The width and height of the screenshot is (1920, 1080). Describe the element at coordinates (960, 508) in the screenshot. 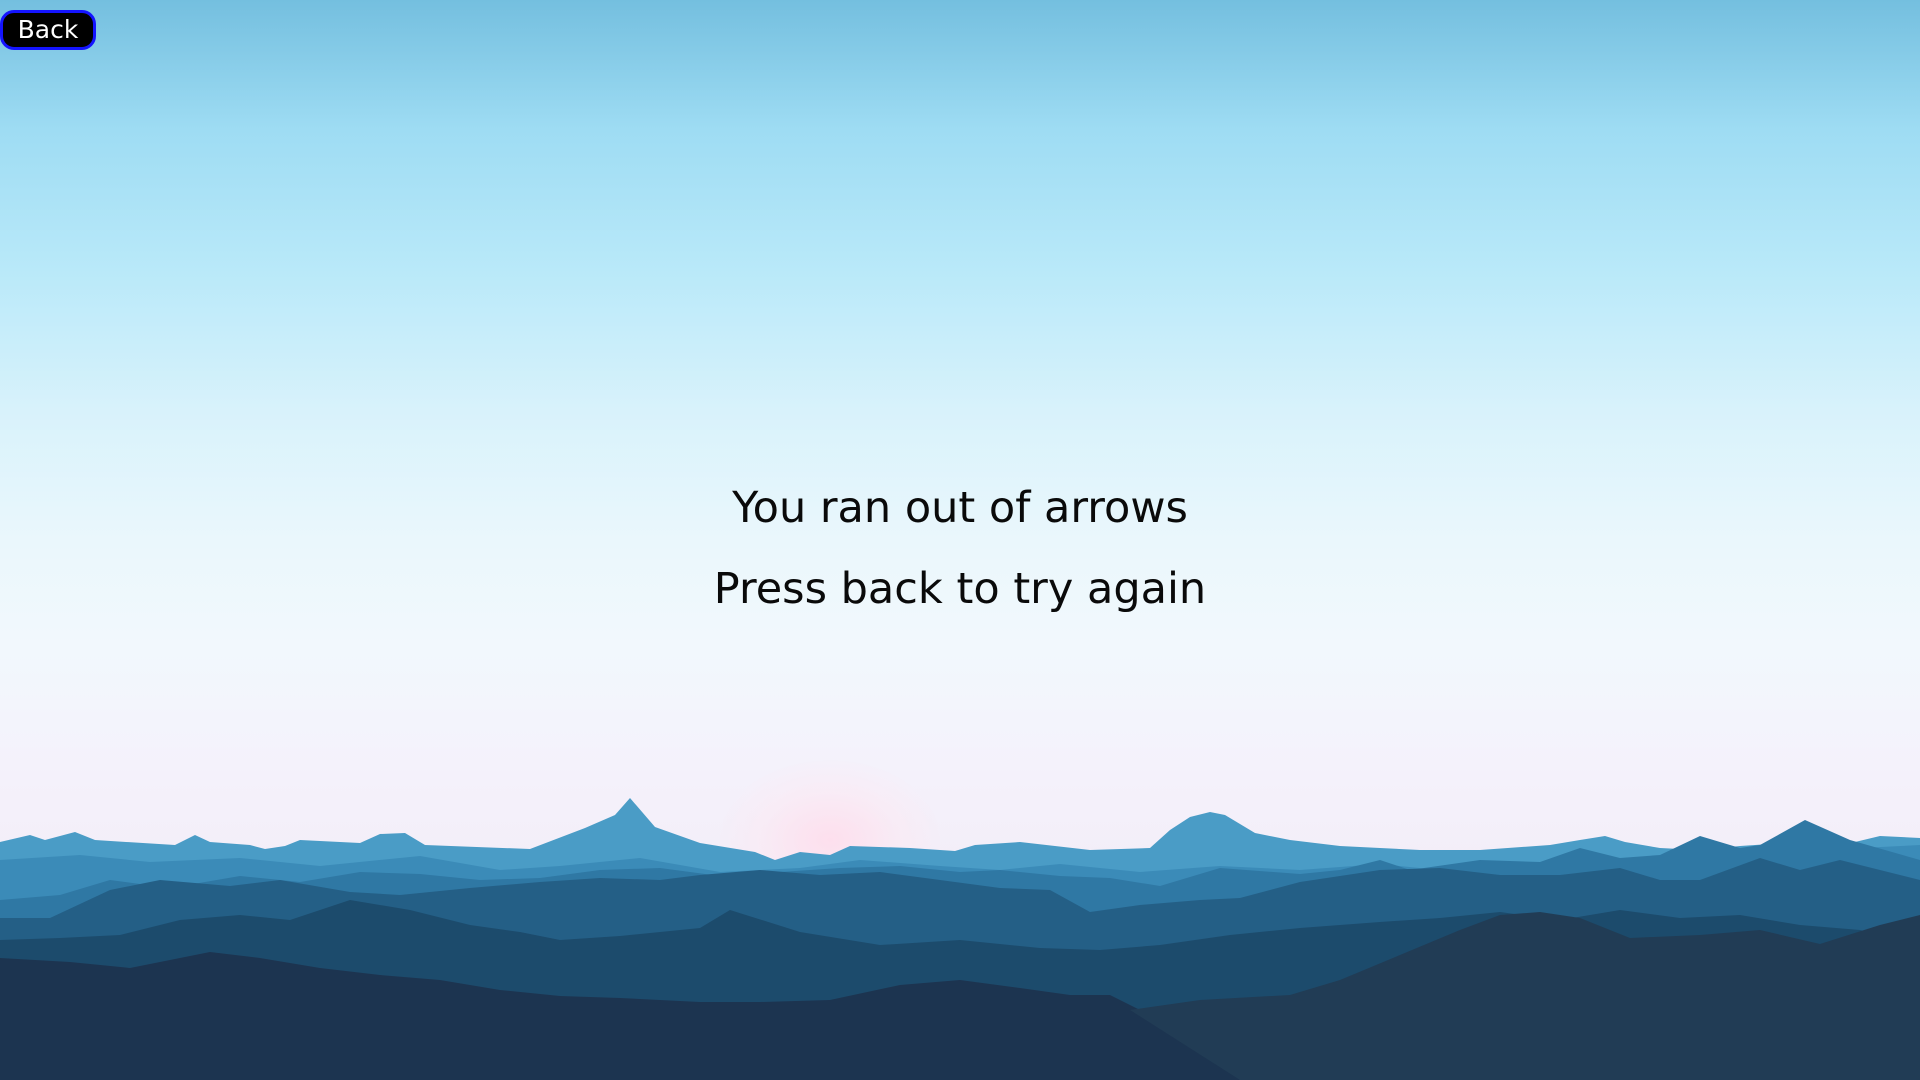

I see `game-over-message: You ran out of arrows` at that location.